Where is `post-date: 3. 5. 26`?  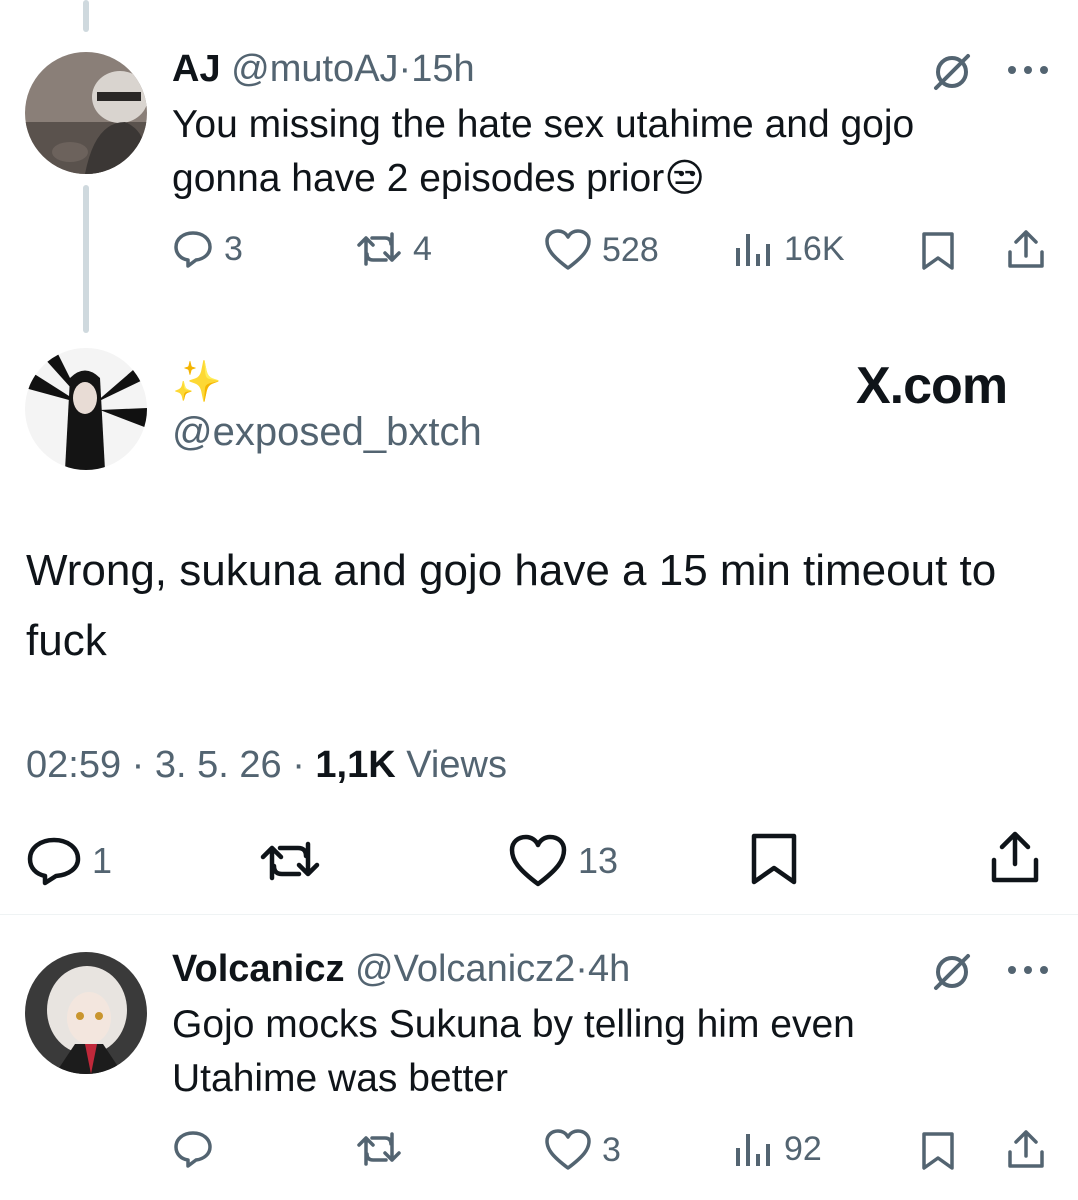 post-date: 3. 5. 26 is located at coordinates (218, 765).